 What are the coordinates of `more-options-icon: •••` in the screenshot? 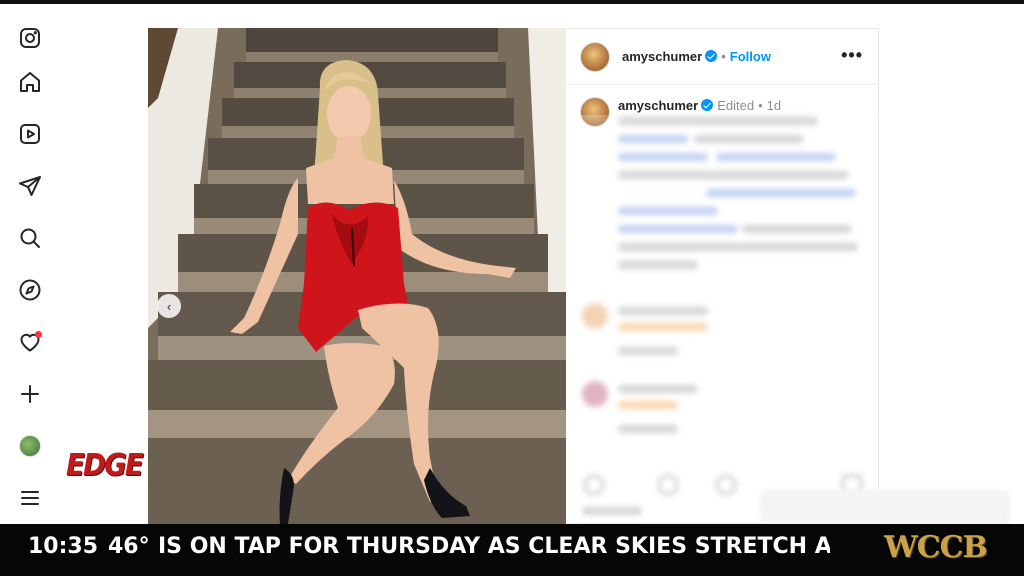 It's located at (852, 55).